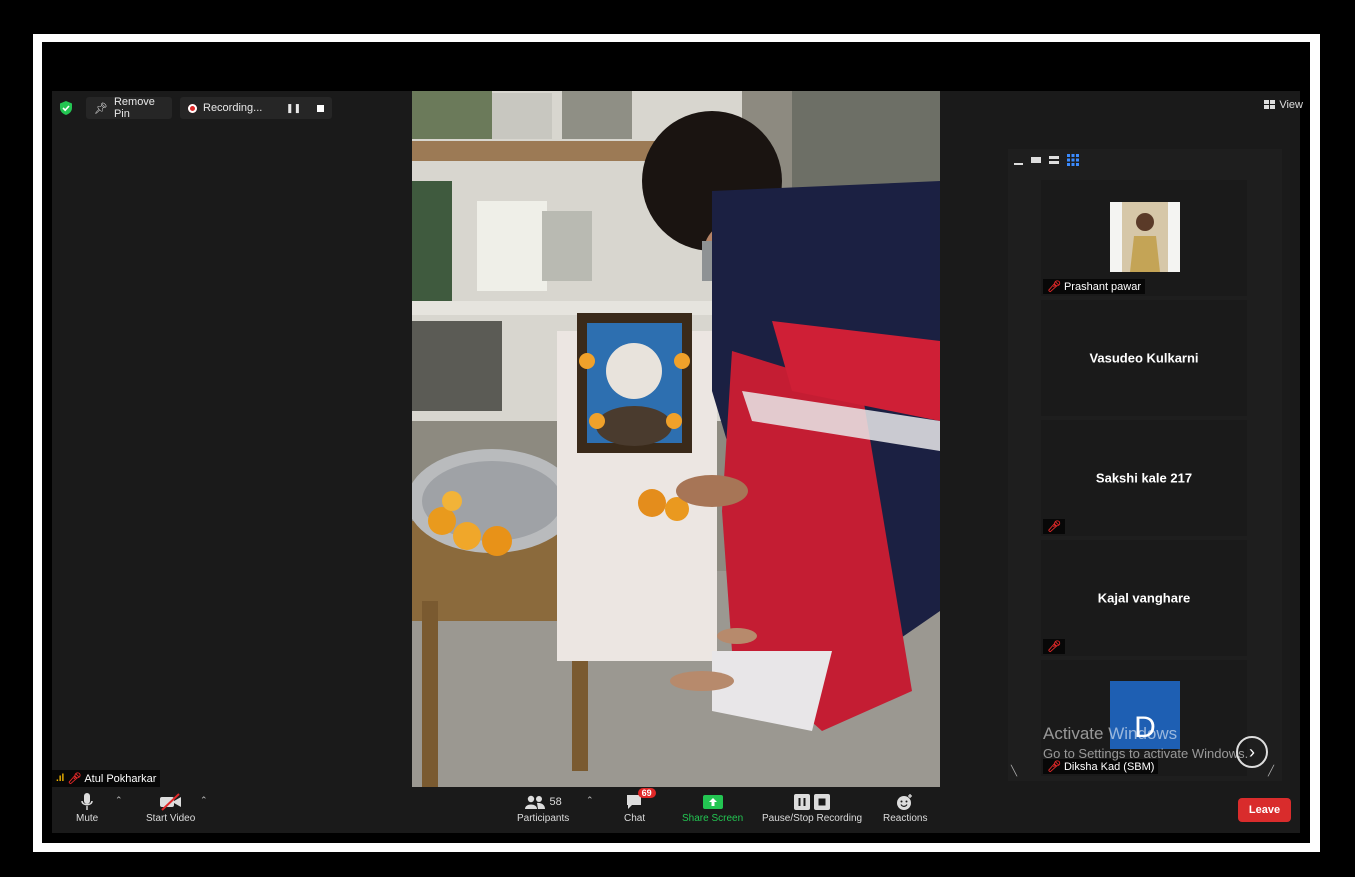 This screenshot has height=877, width=1355. I want to click on chat-icon: 69, so click(640, 800).